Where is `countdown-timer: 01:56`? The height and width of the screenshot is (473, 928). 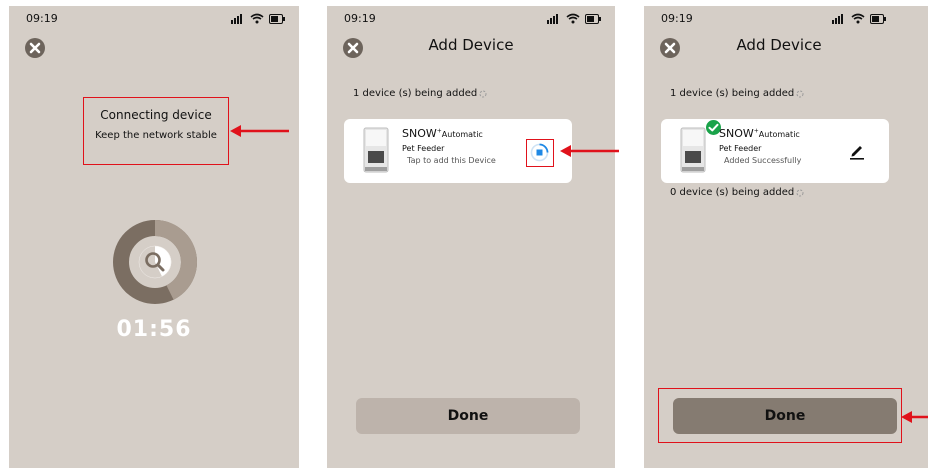 countdown-timer: 01:56 is located at coordinates (154, 329).